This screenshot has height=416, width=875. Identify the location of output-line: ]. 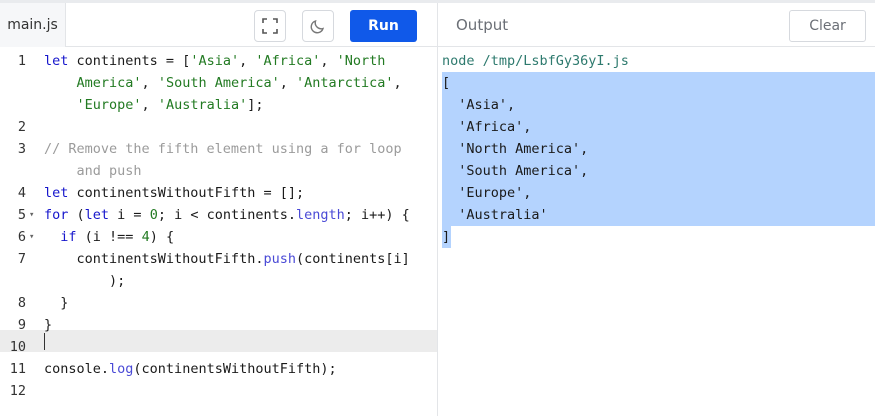
(446, 237).